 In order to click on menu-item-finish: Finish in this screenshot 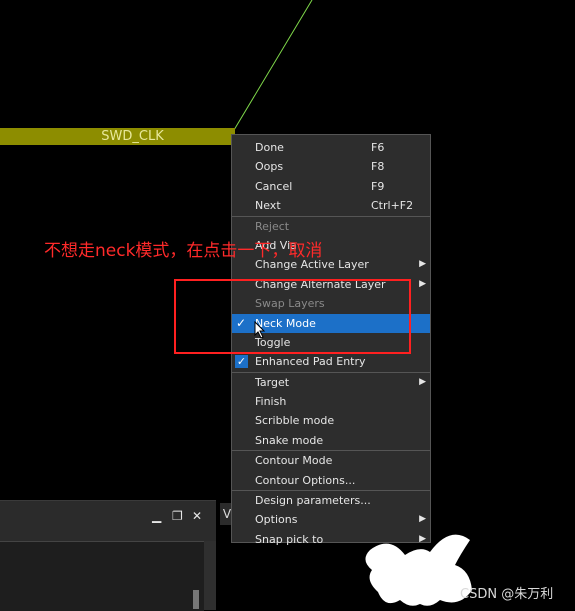, I will do `click(331, 401)`.